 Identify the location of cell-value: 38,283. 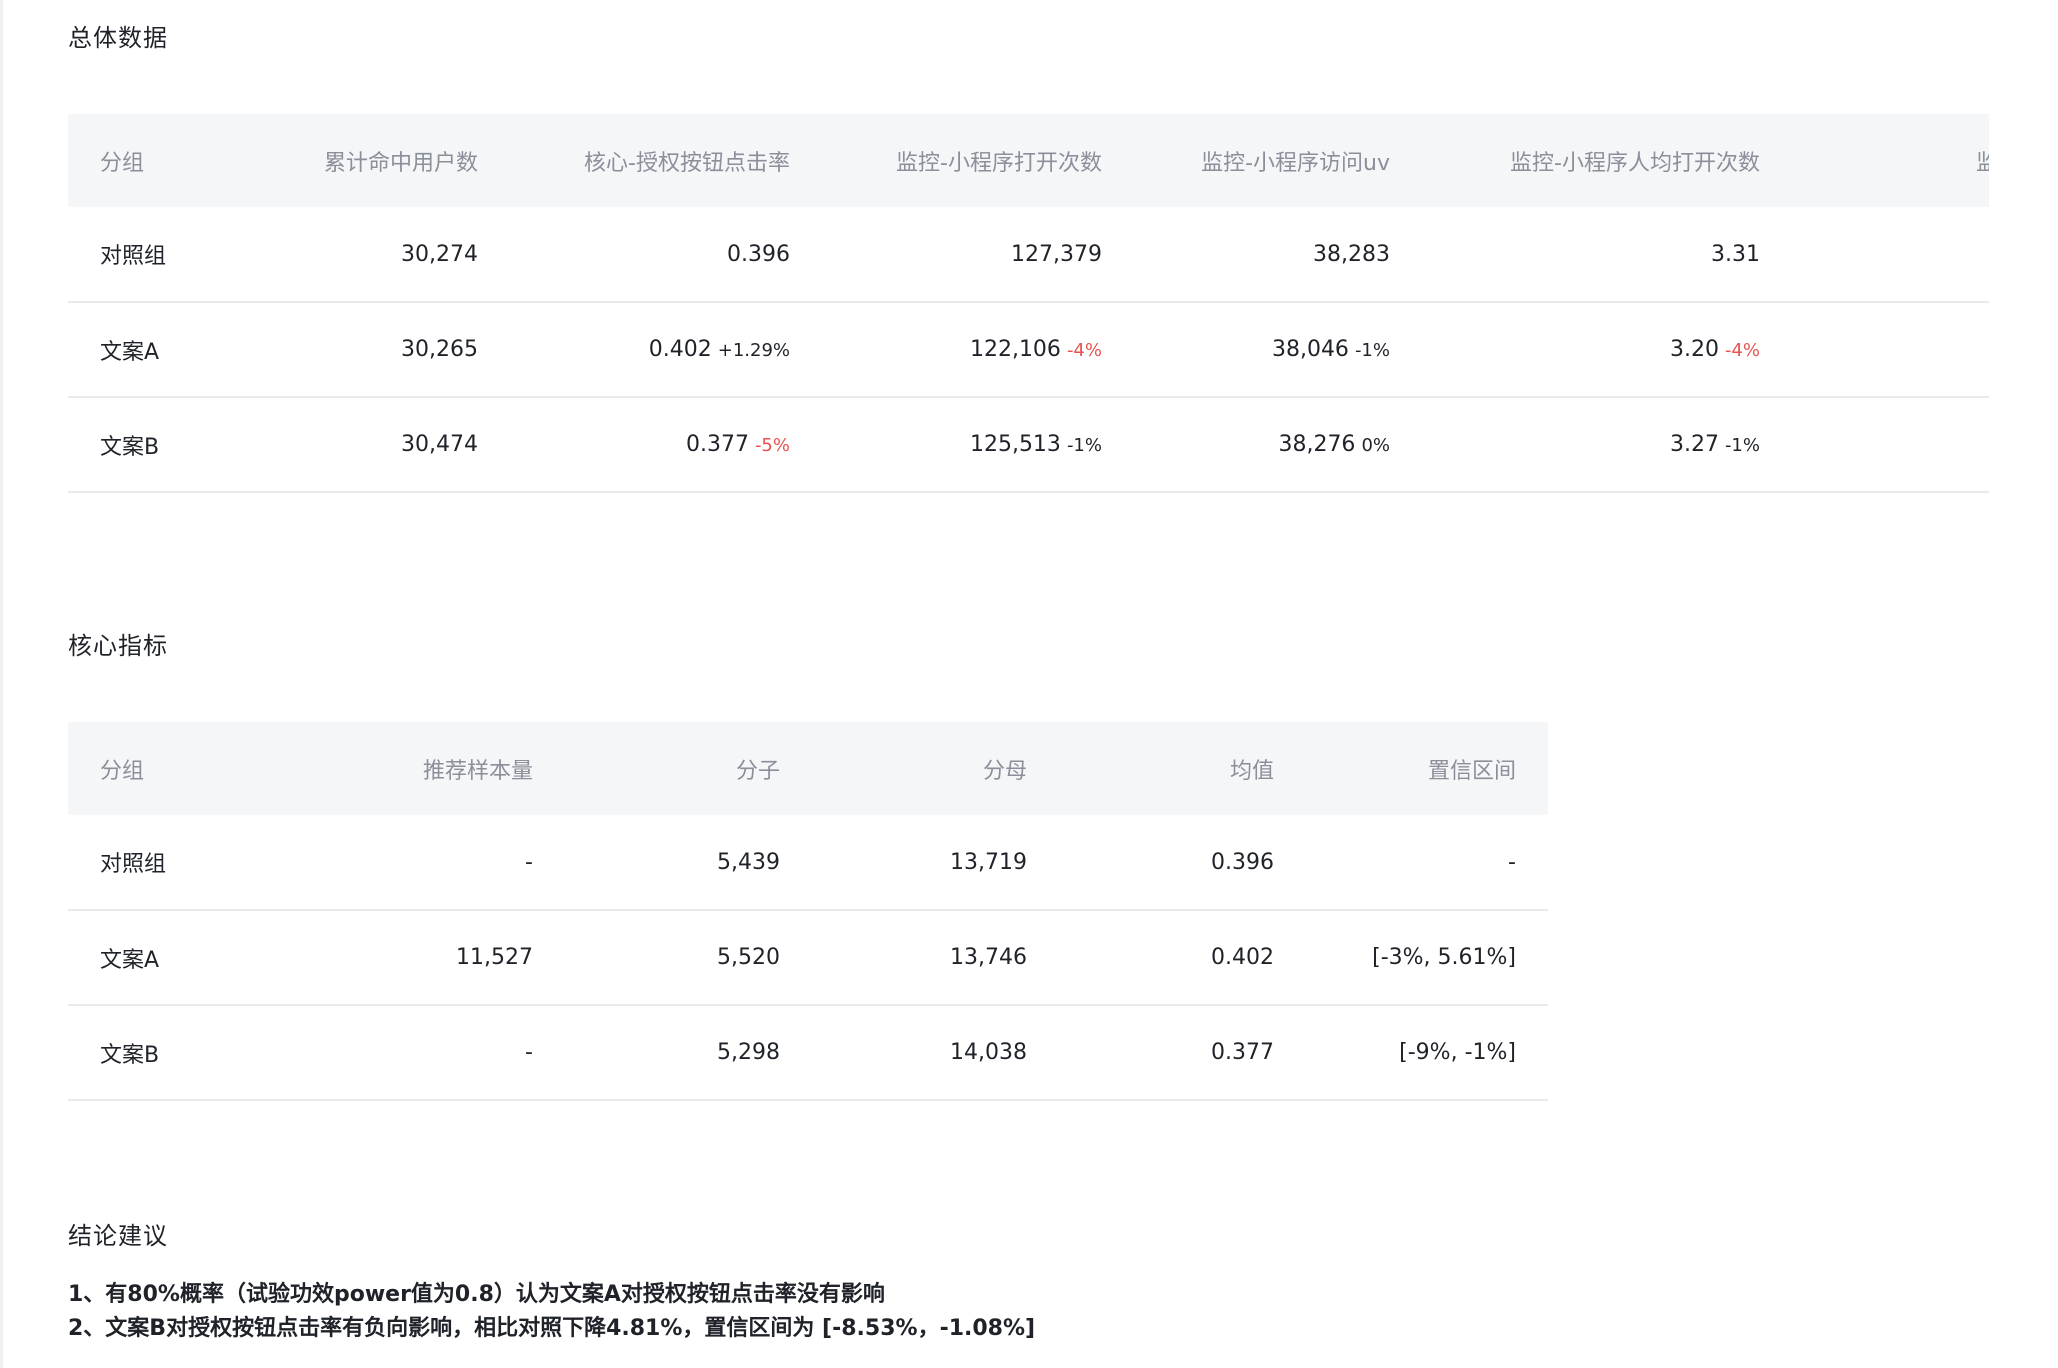
(1351, 254).